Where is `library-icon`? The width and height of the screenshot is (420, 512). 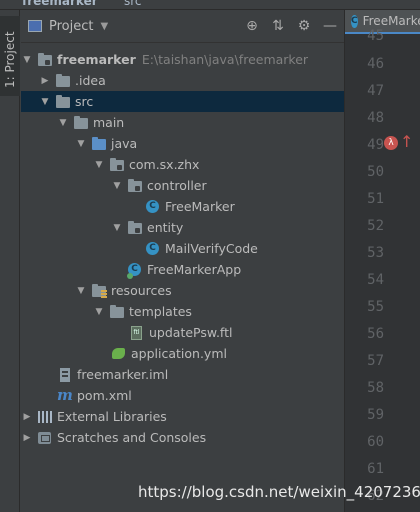 library-icon is located at coordinates (45, 417).